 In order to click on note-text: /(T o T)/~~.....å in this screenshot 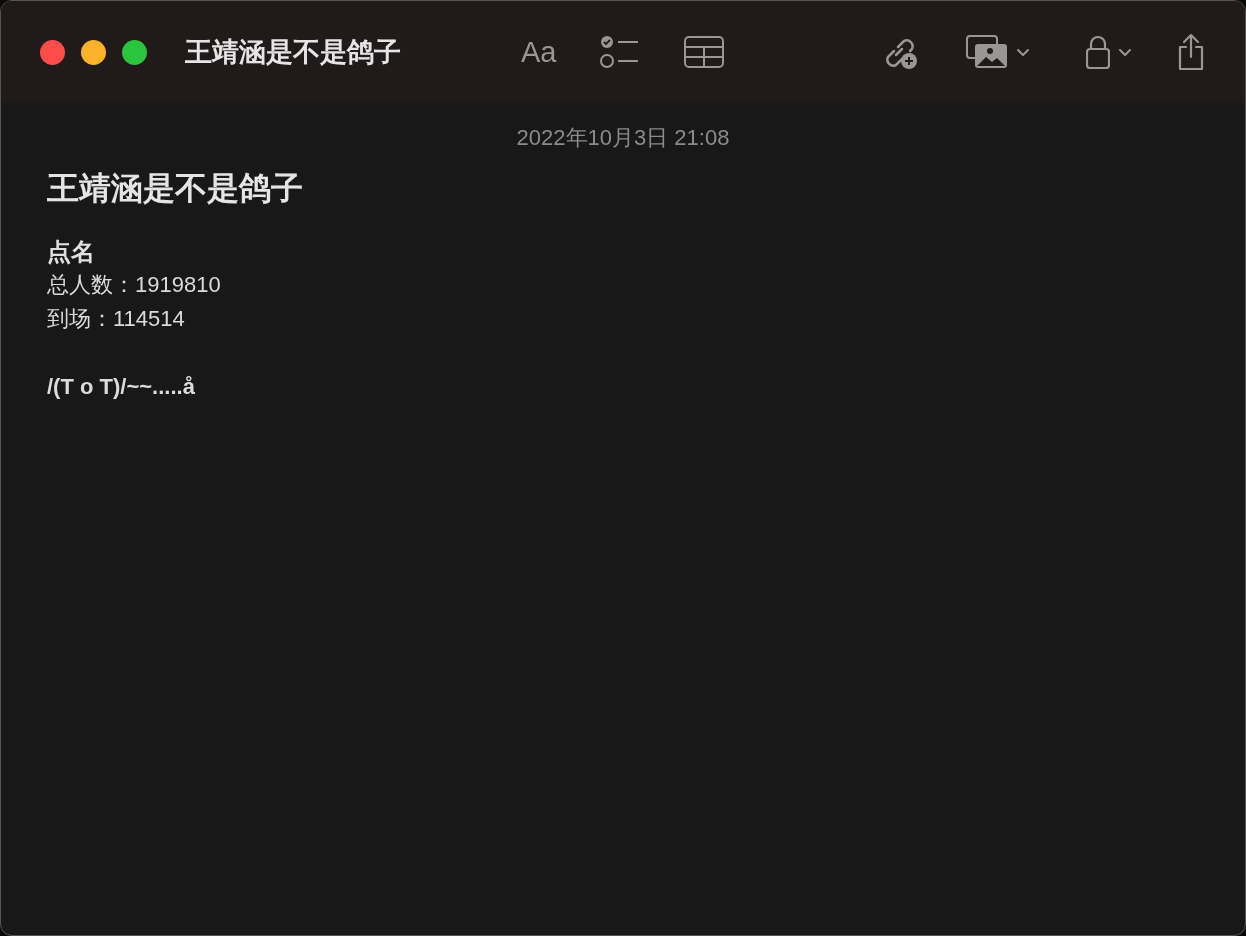, I will do `click(121, 387)`.